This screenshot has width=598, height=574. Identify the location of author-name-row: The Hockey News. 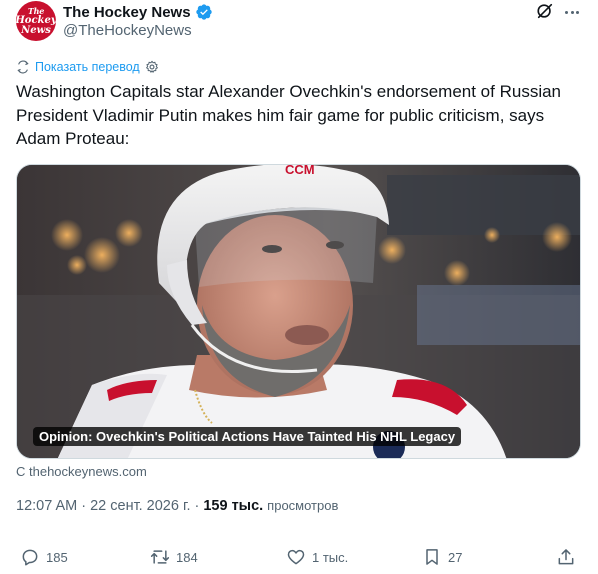
(138, 12).